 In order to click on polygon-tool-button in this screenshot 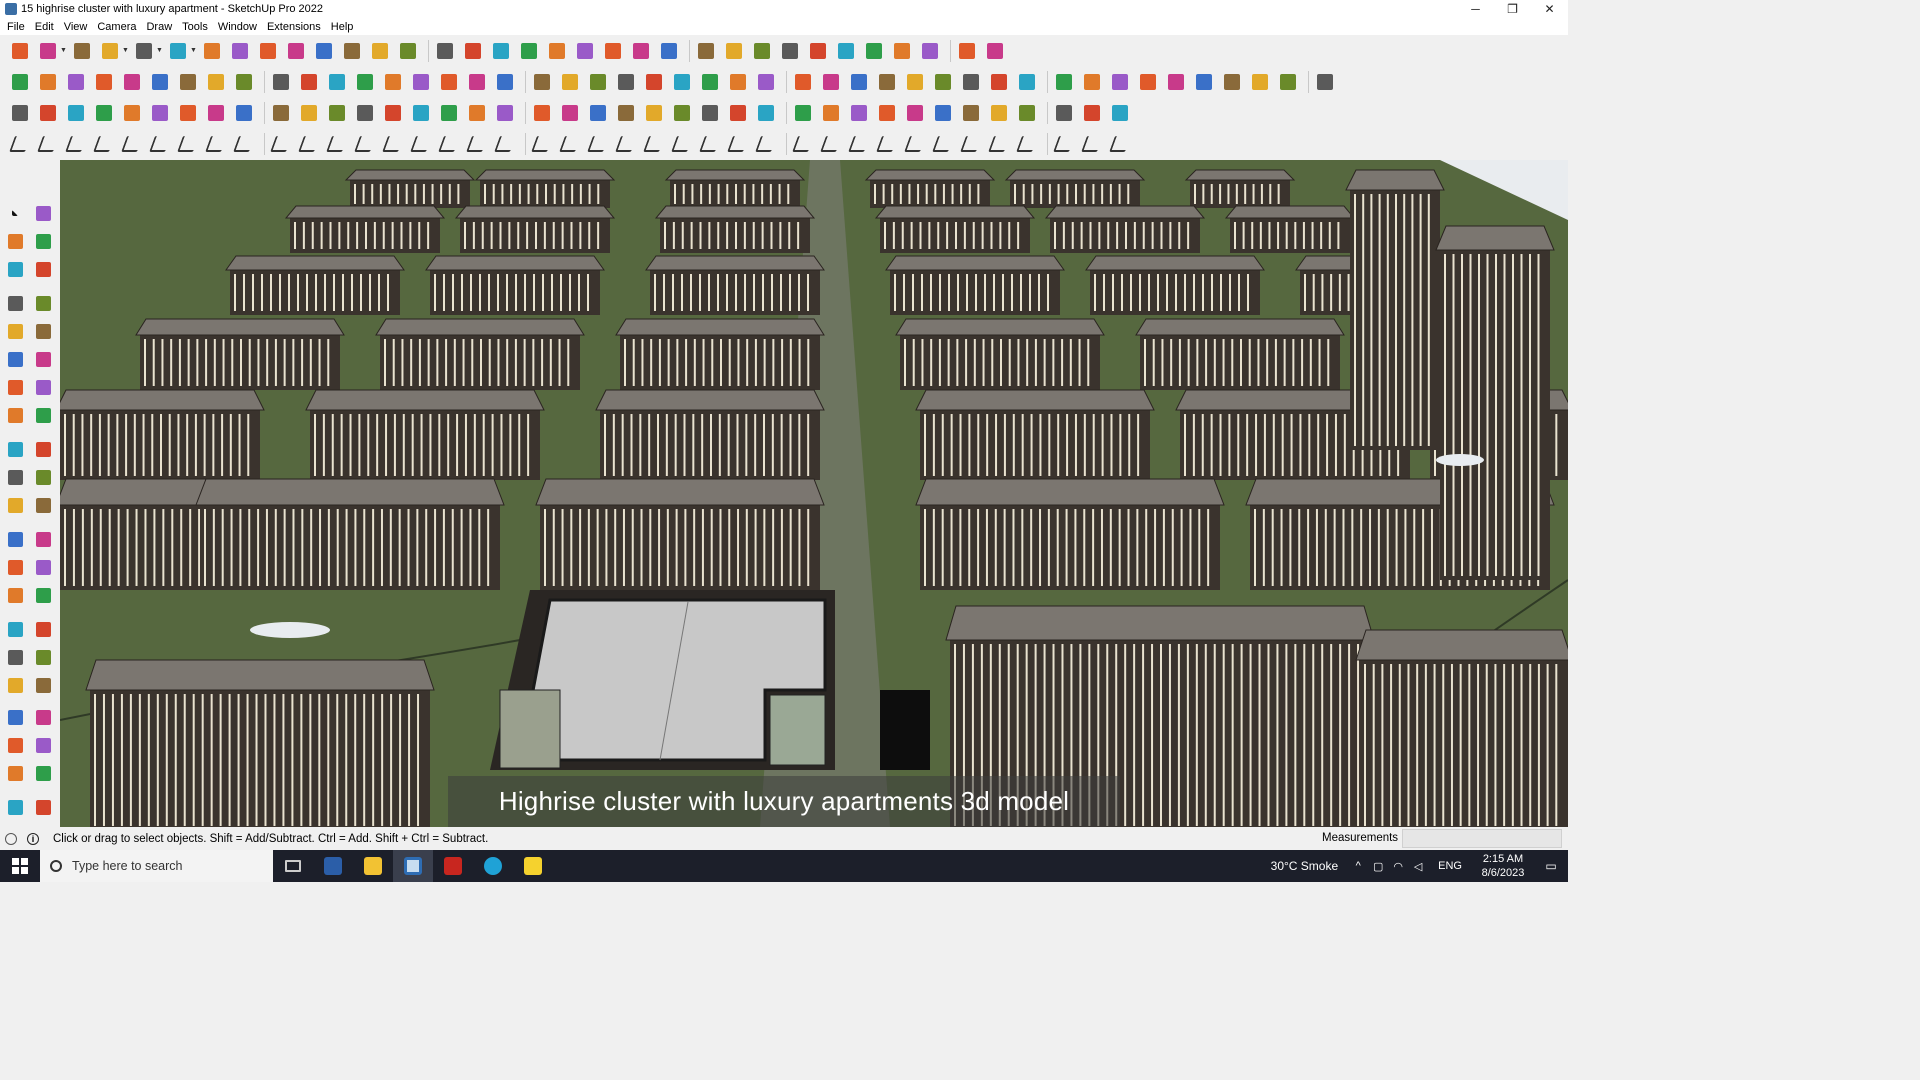, I will do `click(43, 359)`.